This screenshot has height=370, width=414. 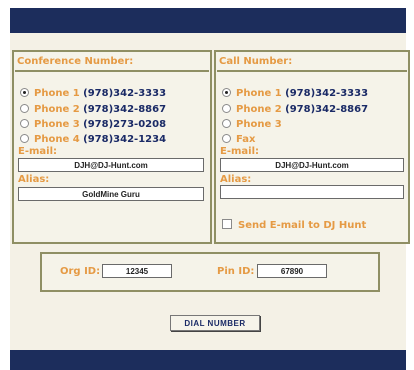 I want to click on phone-number: (978)342-1234, so click(x=125, y=139).